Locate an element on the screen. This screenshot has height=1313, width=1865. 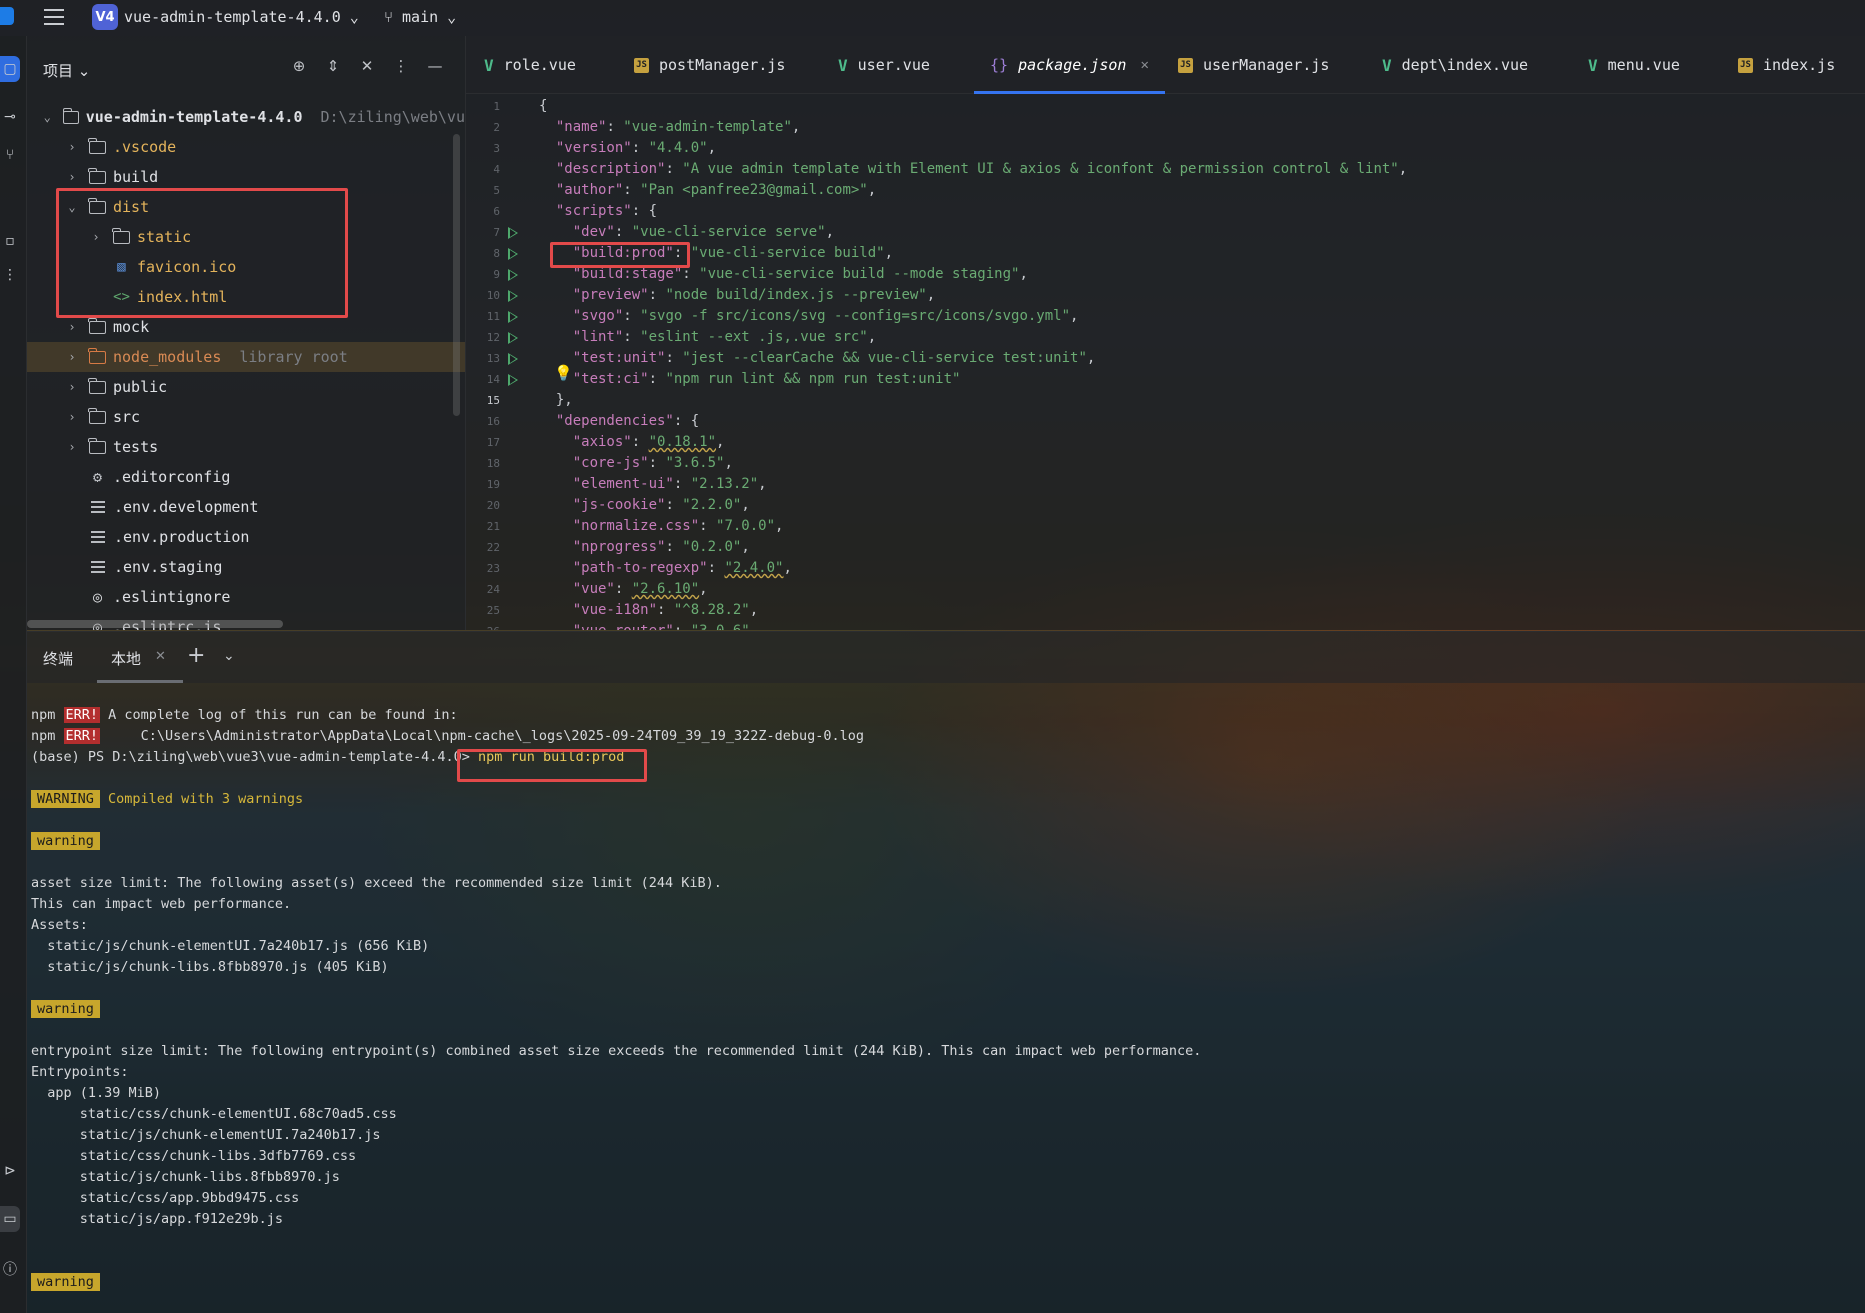
tab-package-json: {} package.json ✕ is located at coordinates (1069, 65).